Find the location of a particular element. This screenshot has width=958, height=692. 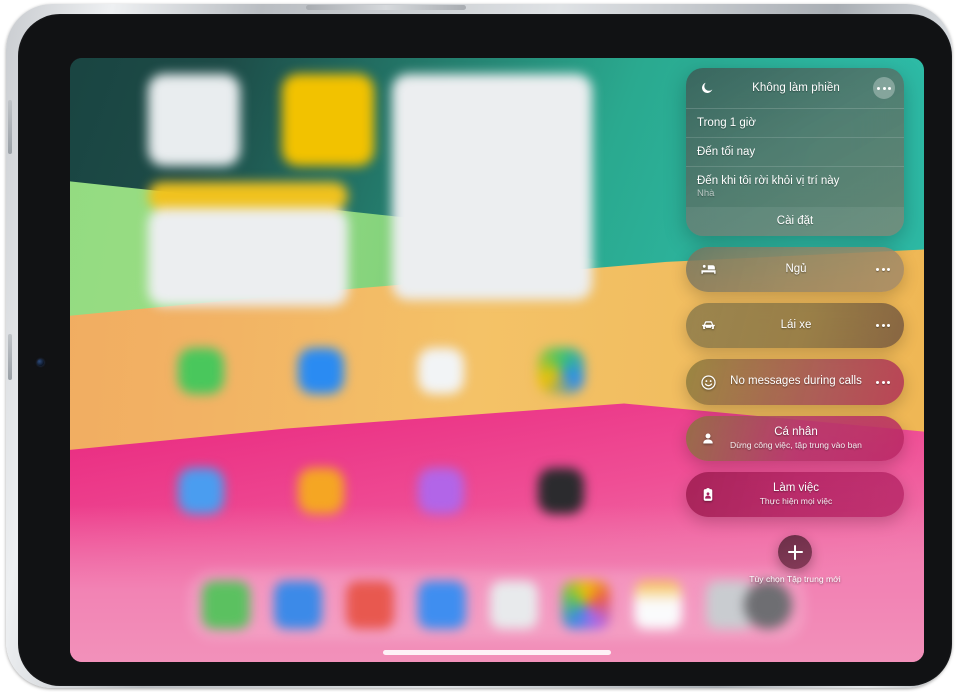

app-icon-dark is located at coordinates (561, 491).